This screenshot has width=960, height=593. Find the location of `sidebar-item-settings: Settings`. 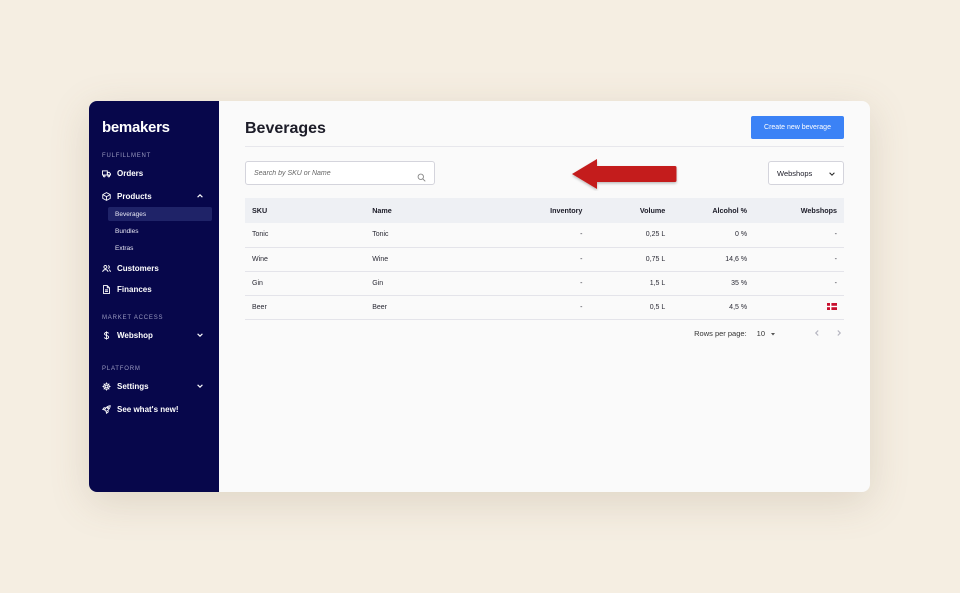

sidebar-item-settings: Settings is located at coordinates (154, 386).